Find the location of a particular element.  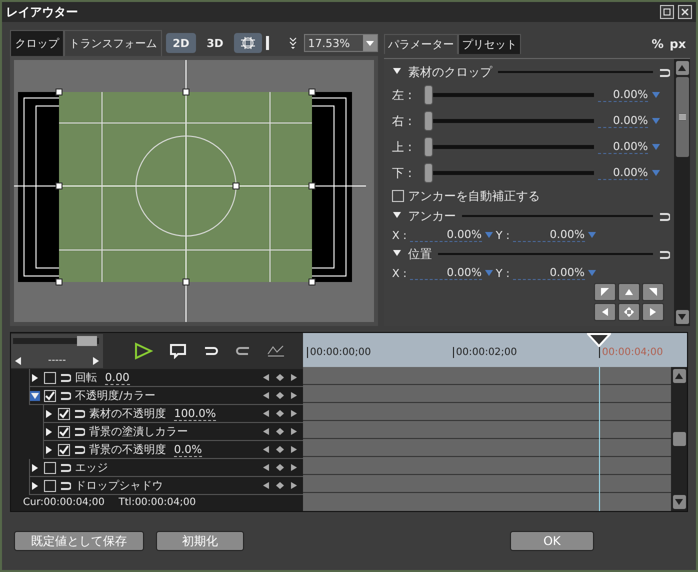

time-ruler: 00:00:00;00 00:00:02;00 00:00:04;00 is located at coordinates (495, 350).